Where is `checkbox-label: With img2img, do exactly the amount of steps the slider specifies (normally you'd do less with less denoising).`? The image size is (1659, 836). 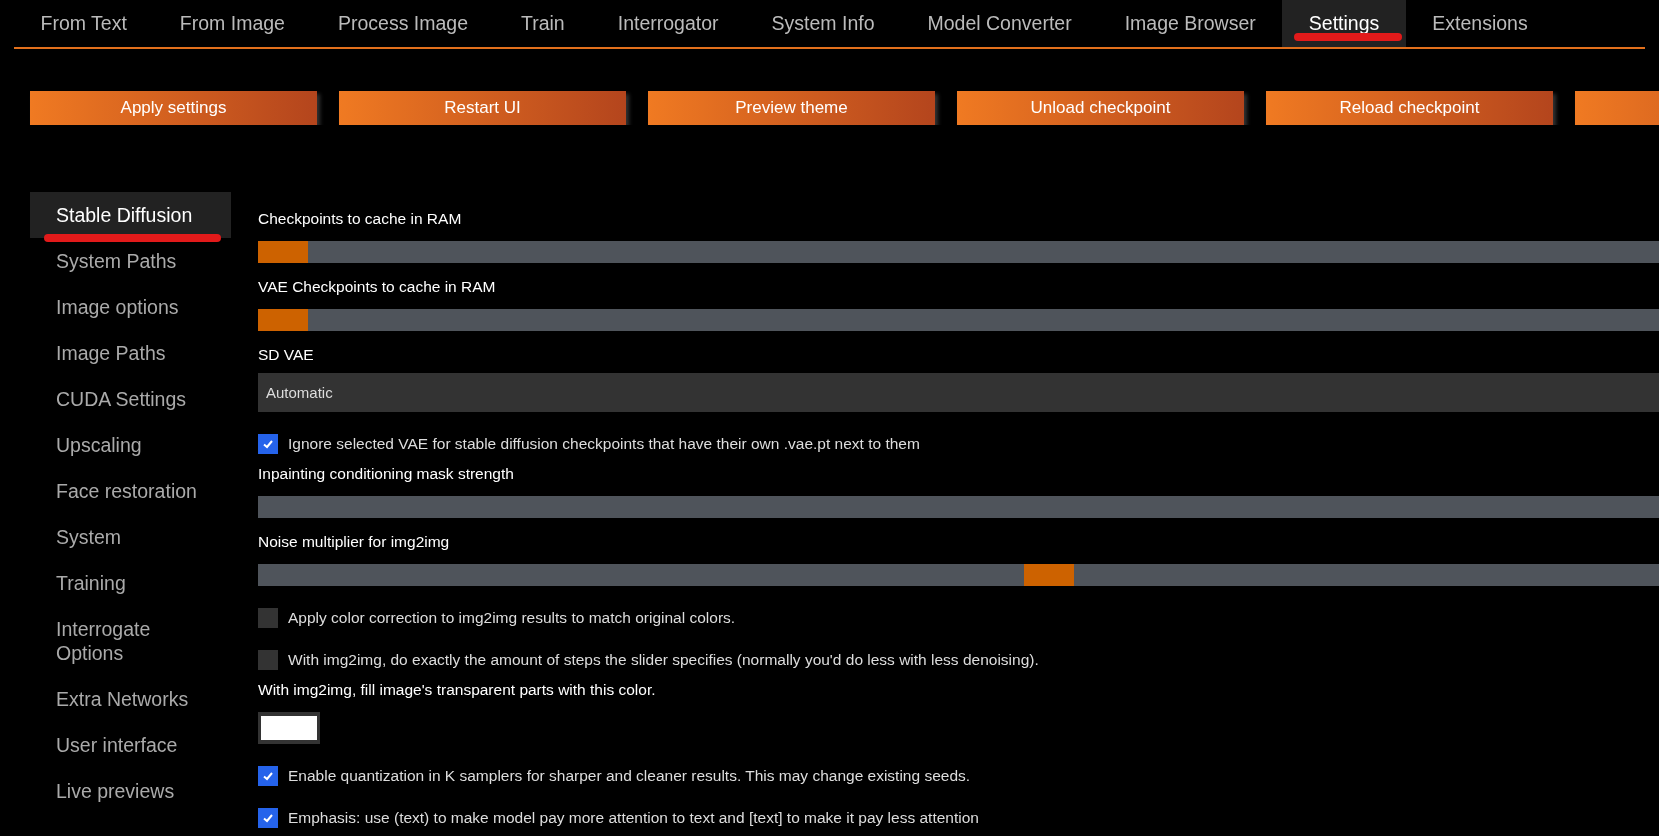
checkbox-label: With img2img, do exactly the amount of steps the slider specifies (normally you'd do less with less denoising). is located at coordinates (663, 660).